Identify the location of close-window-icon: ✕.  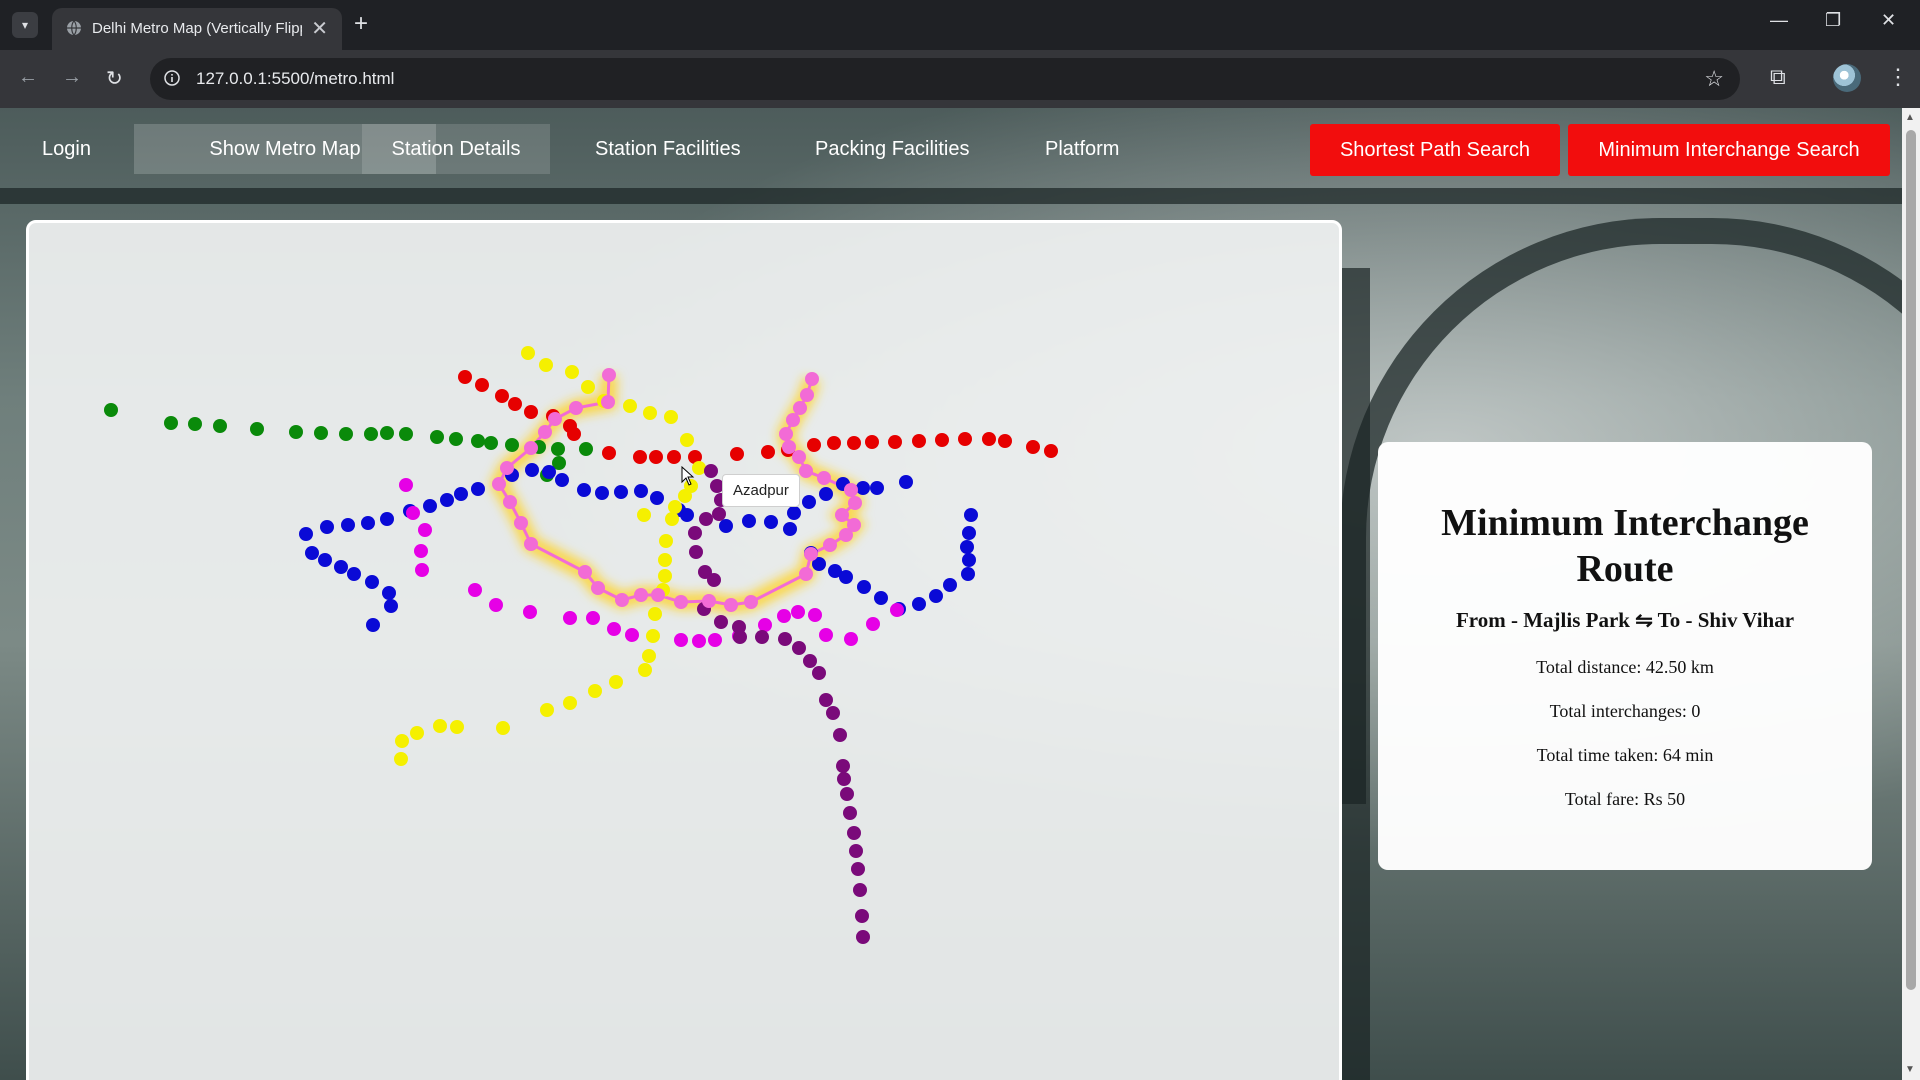
(1888, 20).